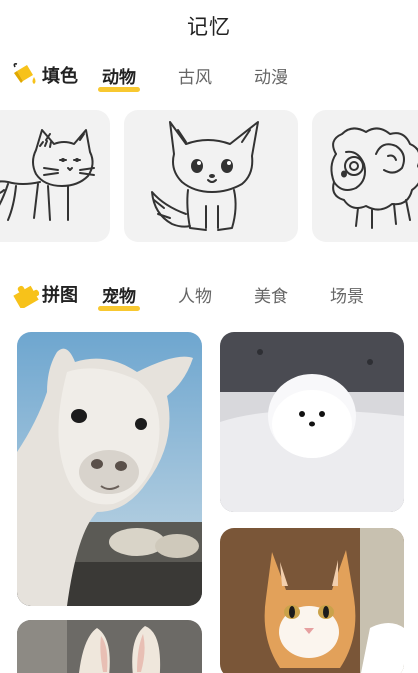 Image resolution: width=418 pixels, height=673 pixels. I want to click on coloring-section-header: 填色 动物 古风 动漫, so click(209, 75).